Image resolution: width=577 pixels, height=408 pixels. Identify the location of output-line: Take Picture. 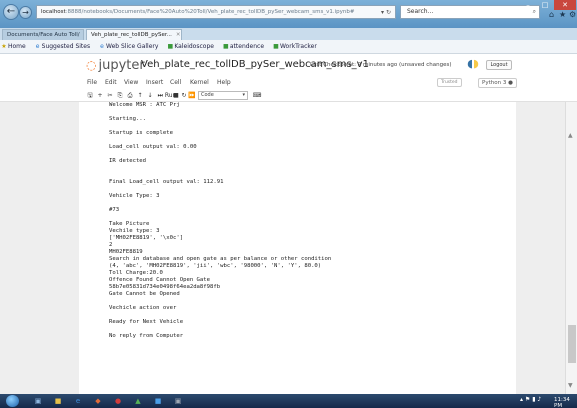
(129, 224).